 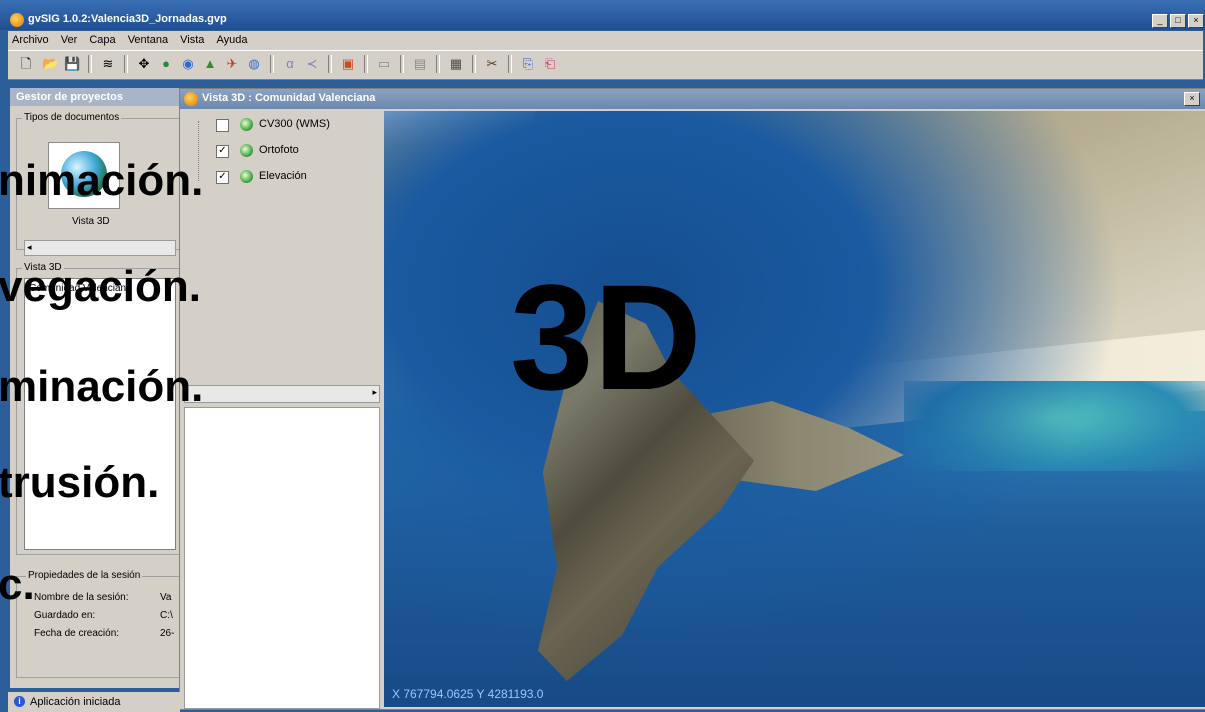 What do you see at coordinates (279, 150) in the screenshot?
I see `layer-label: Ortofoto` at bounding box center [279, 150].